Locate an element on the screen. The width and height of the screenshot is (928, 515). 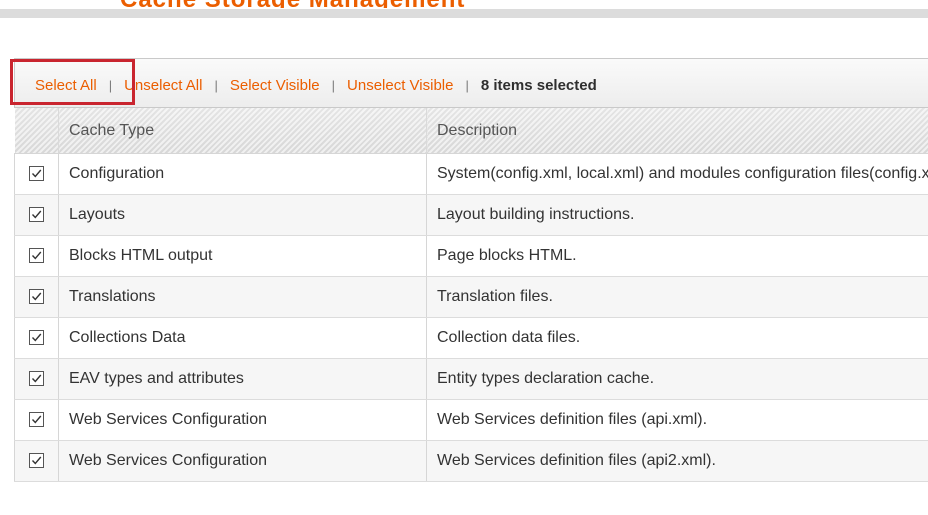
unselect-all-link: Unselect All is located at coordinates (163, 85).